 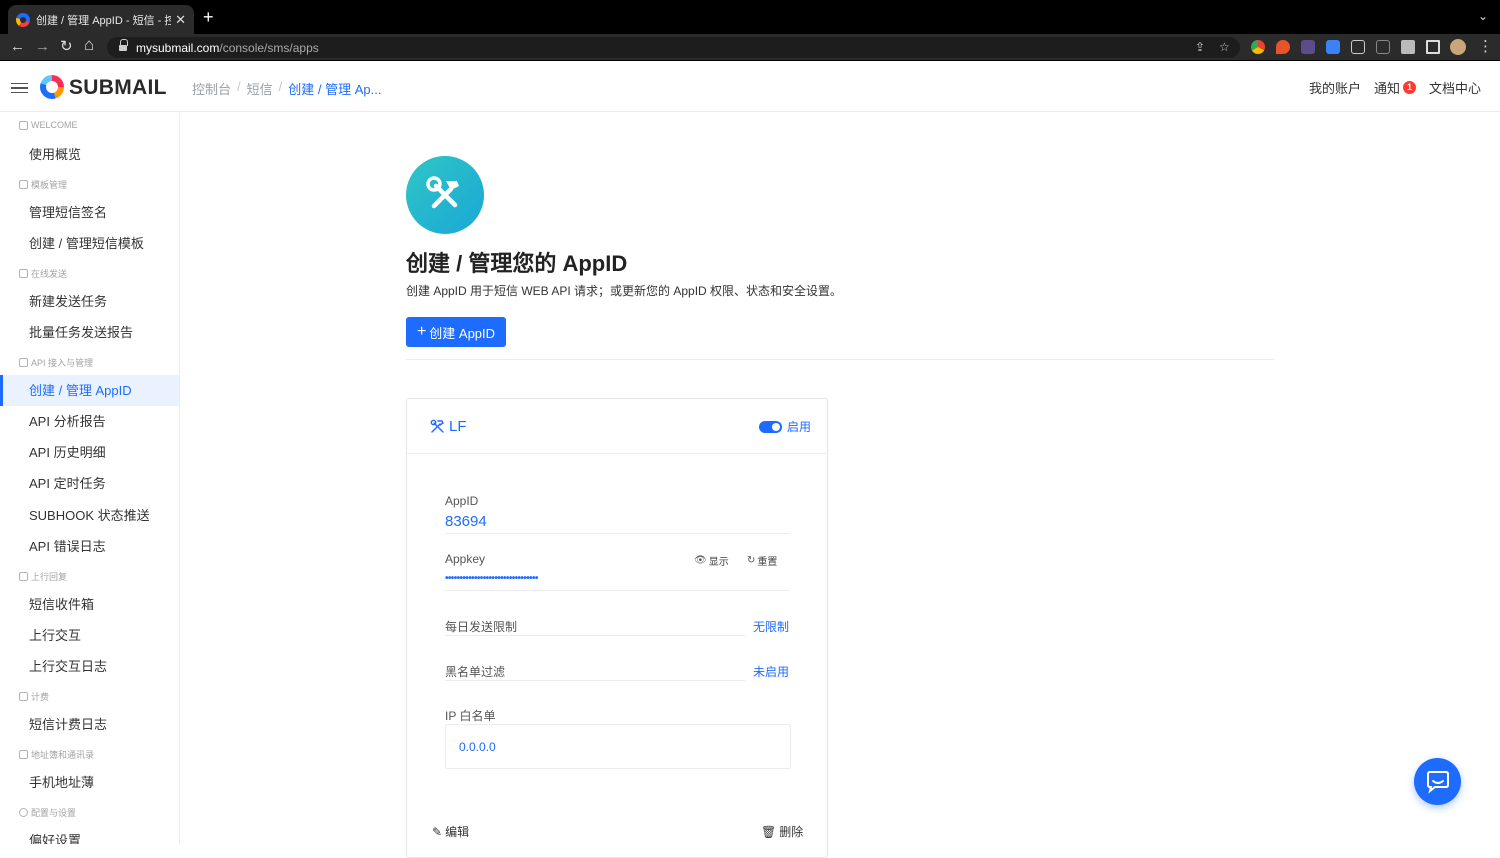 I want to click on app-name: LF, so click(x=448, y=426).